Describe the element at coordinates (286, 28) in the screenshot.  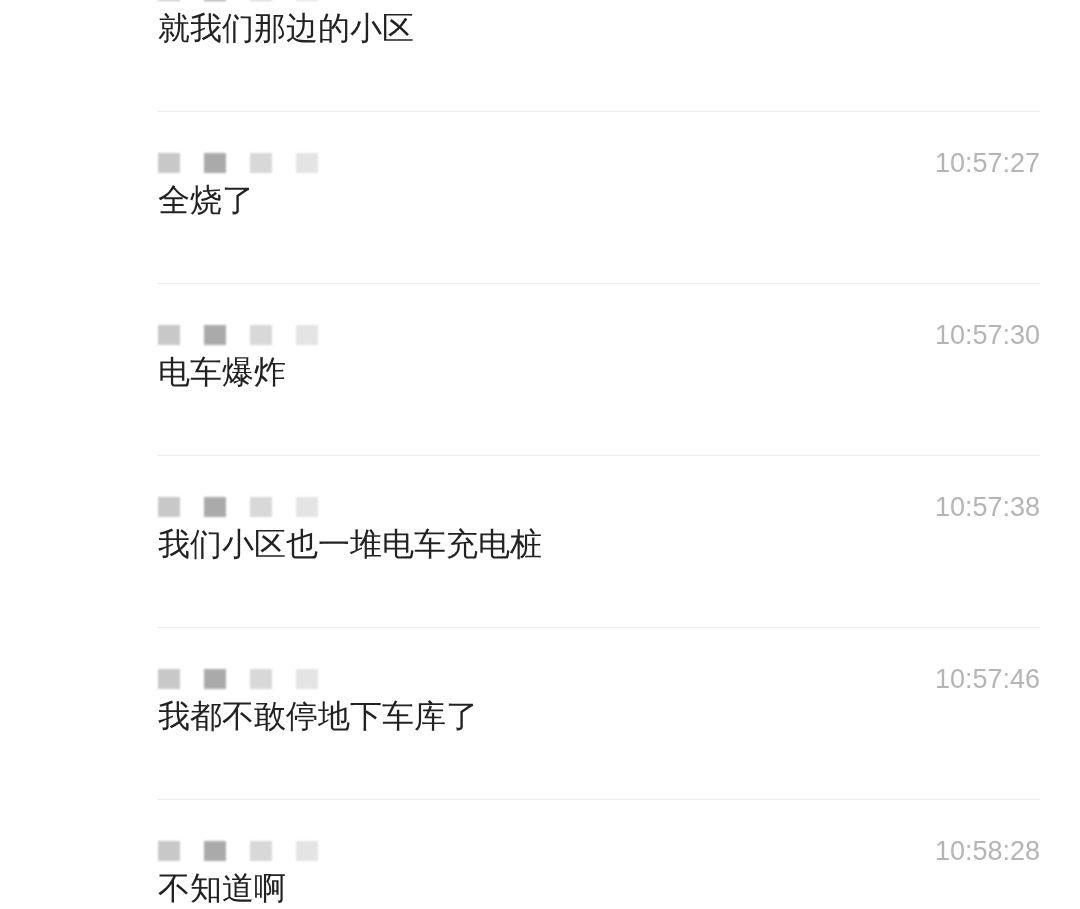
I see `message-text: 就我们那边的小区` at that location.